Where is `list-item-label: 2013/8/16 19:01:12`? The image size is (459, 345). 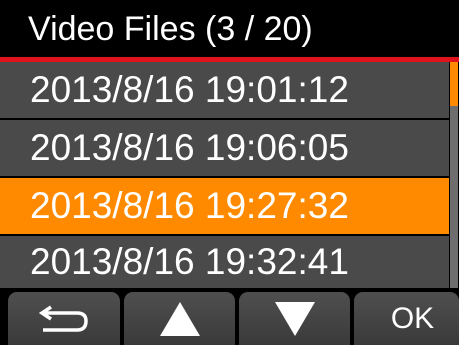
list-item-label: 2013/8/16 19:01:12 is located at coordinates (189, 89).